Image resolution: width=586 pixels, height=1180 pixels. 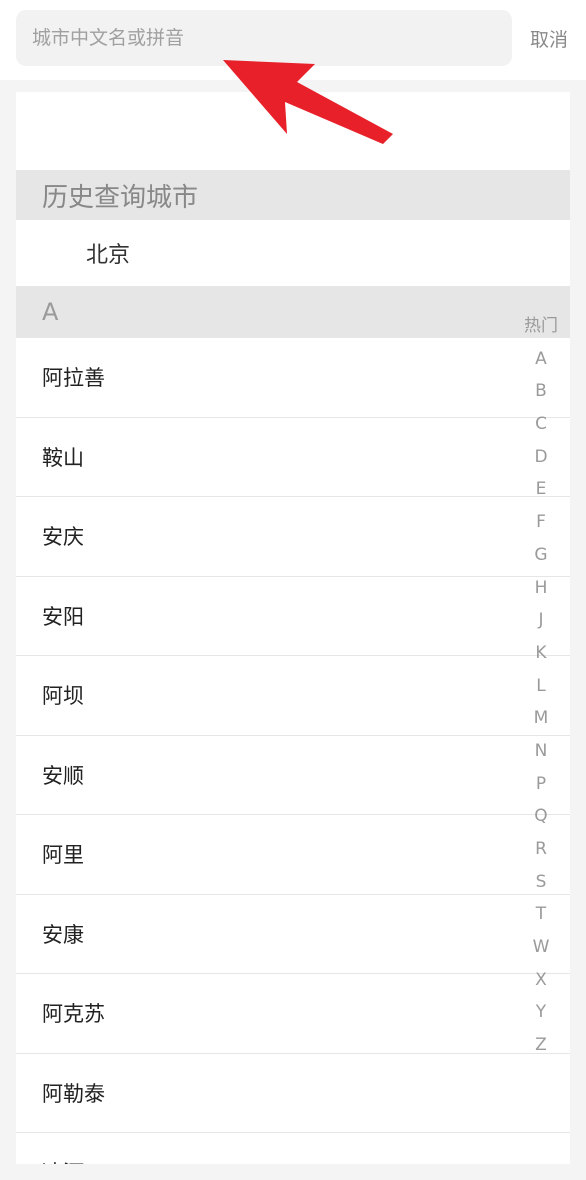 I want to click on city-item: 凌河, so click(x=293, y=1148).